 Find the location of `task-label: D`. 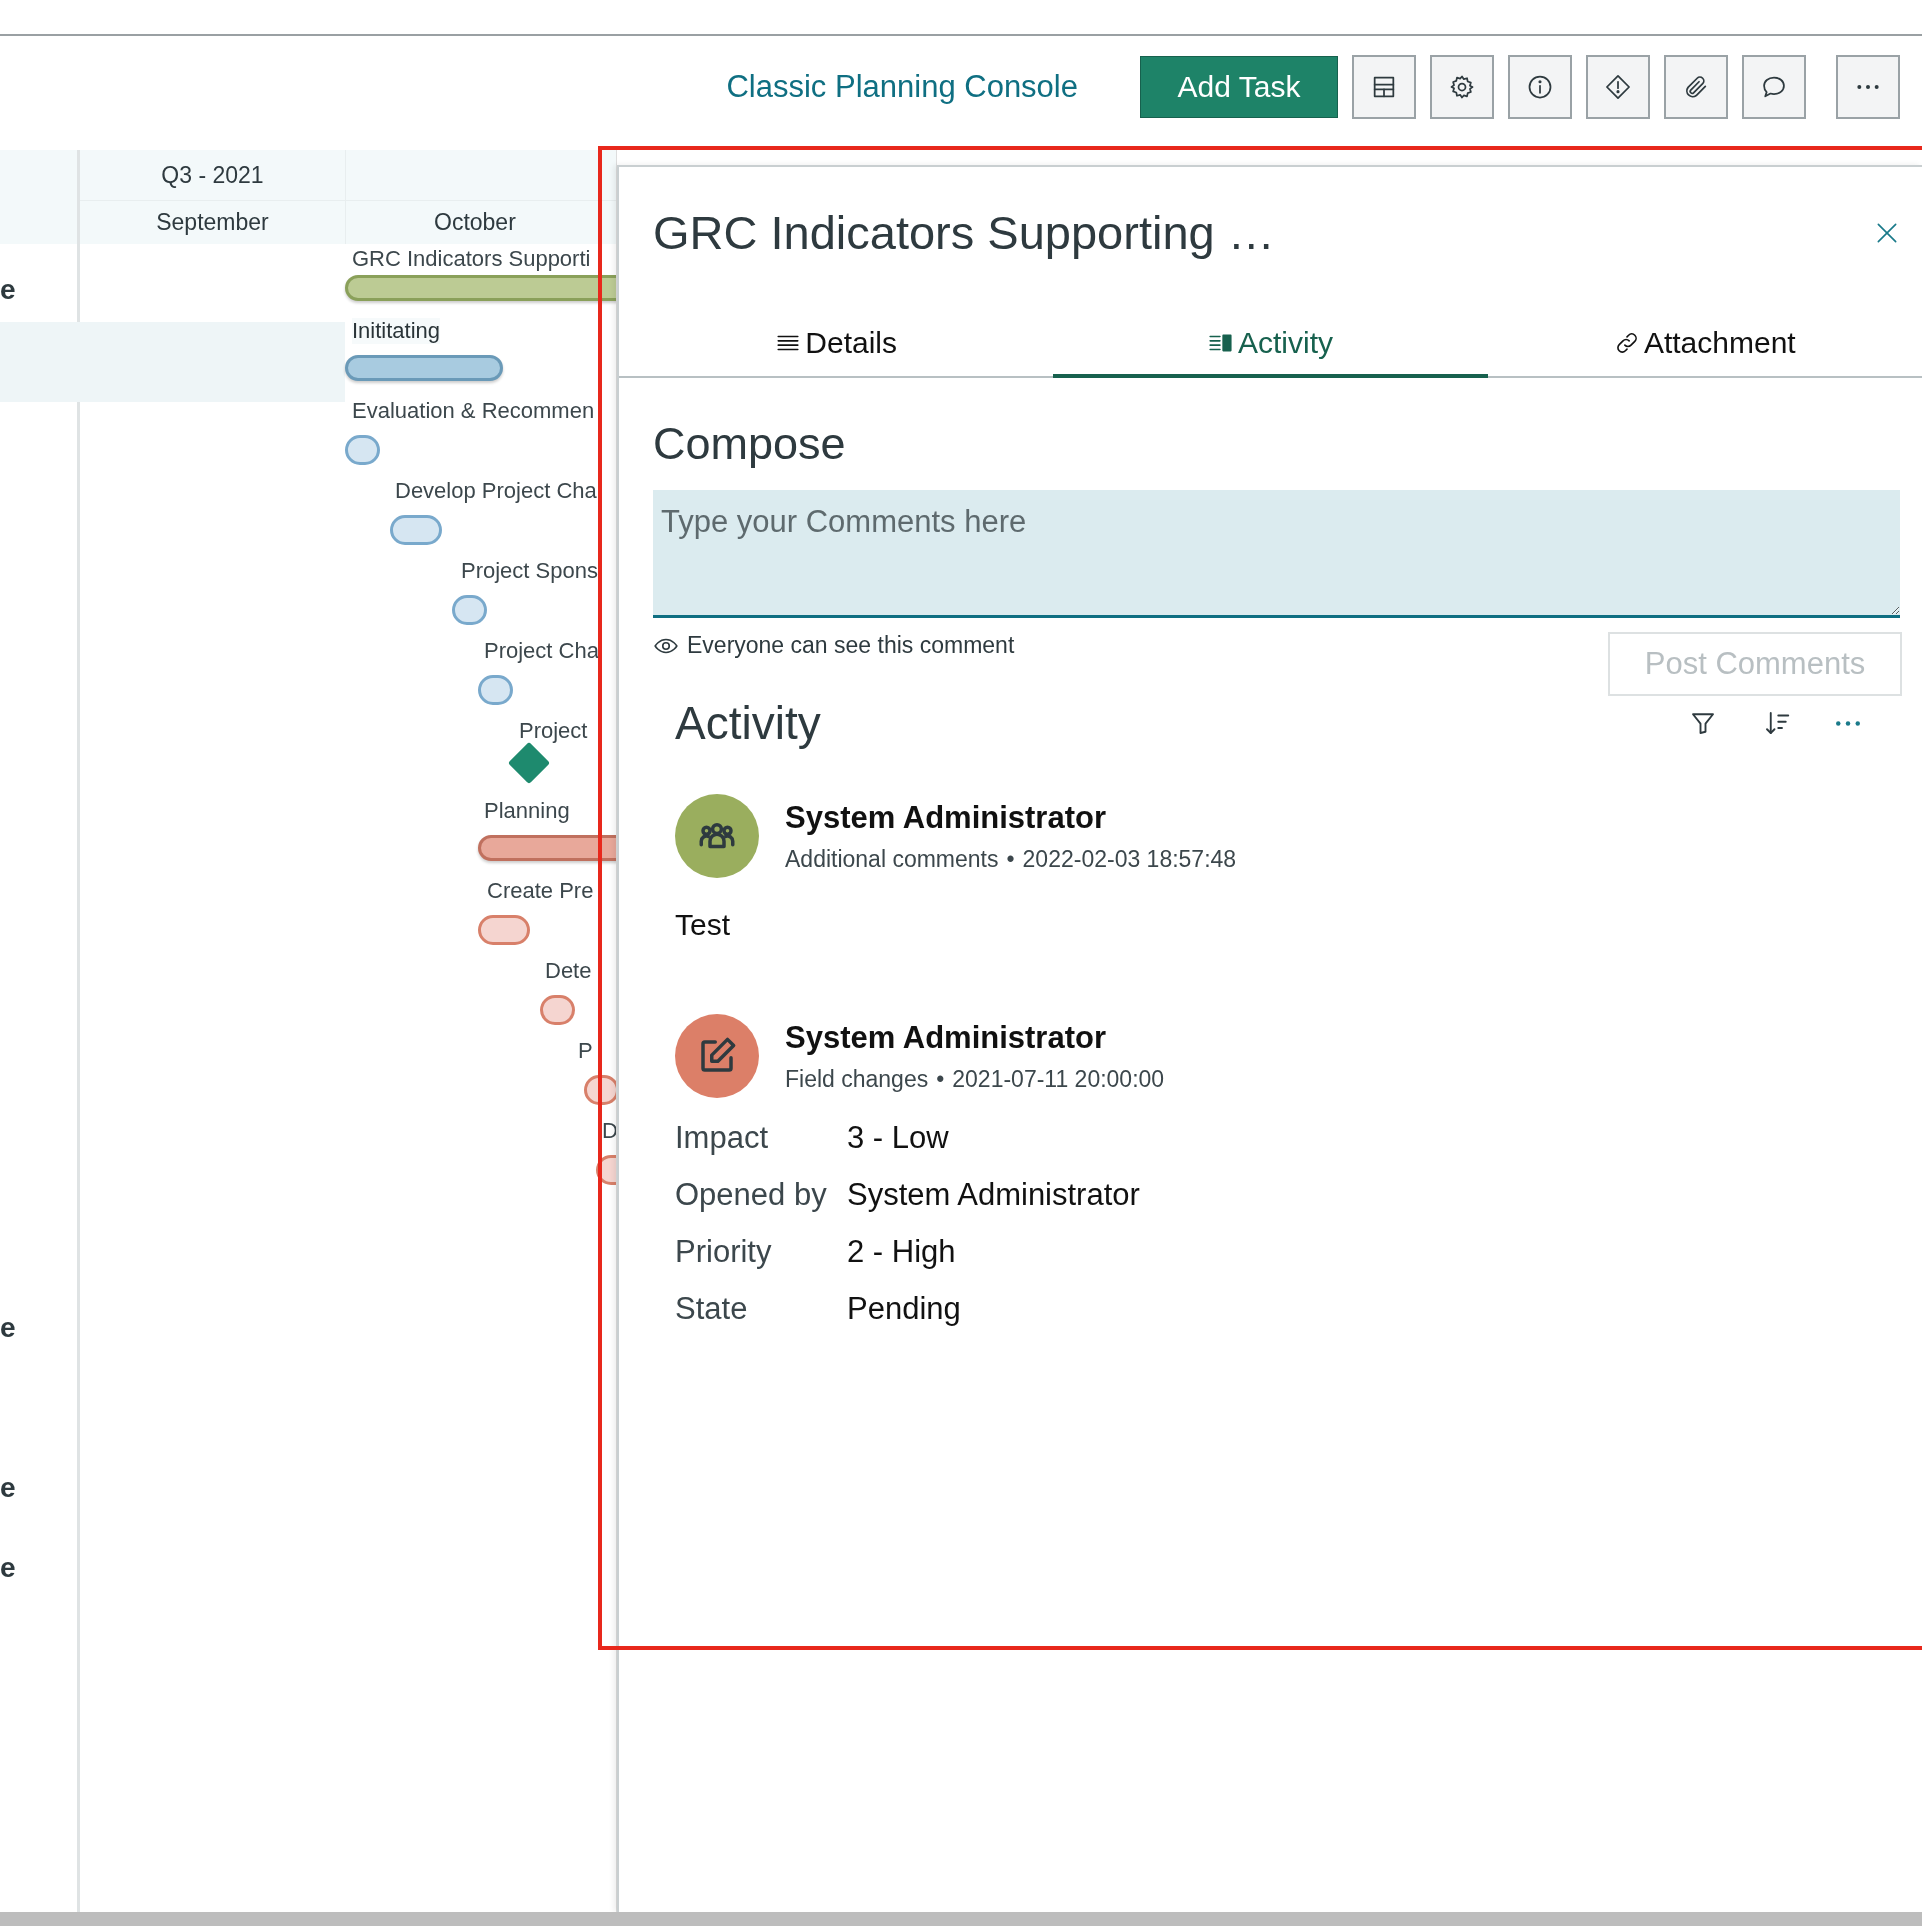

task-label: D is located at coordinates (609, 1131).